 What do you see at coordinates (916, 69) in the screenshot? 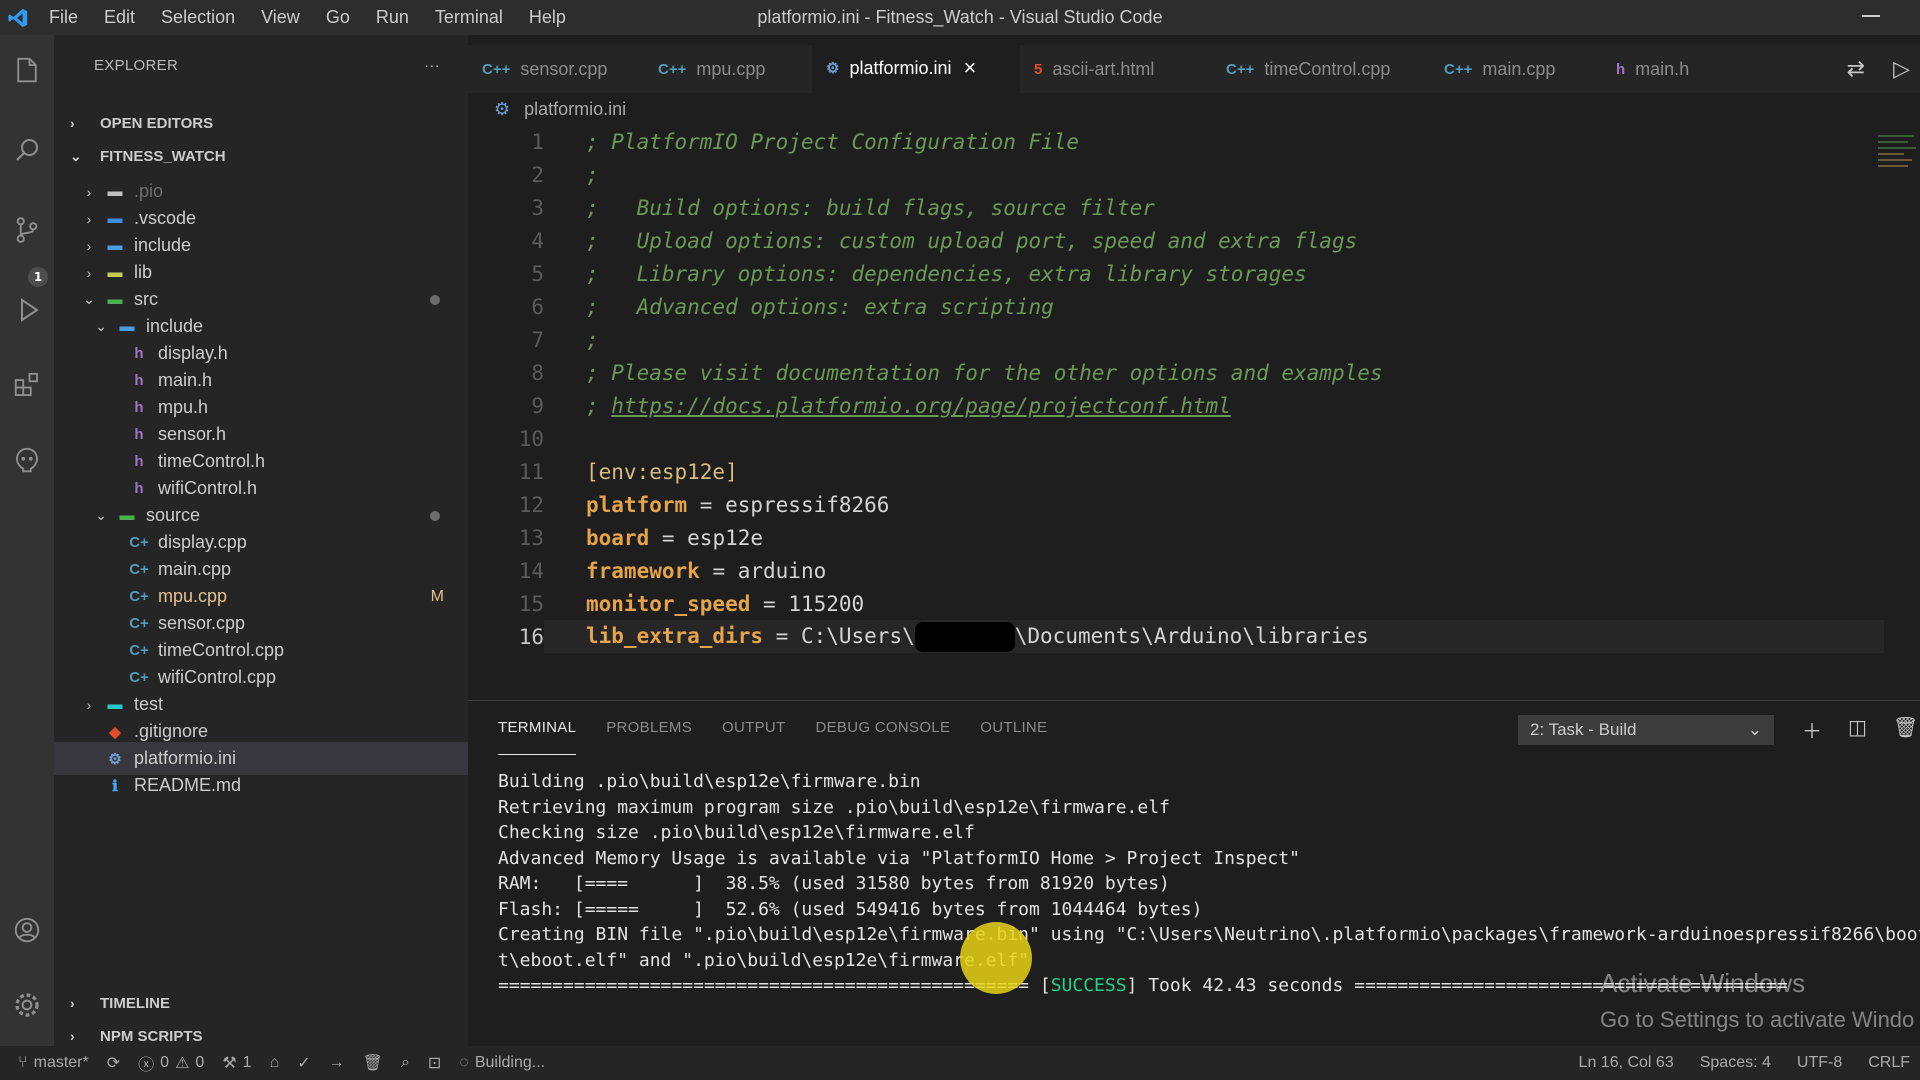
I see `tab-platformio-ini: ⚙ platformio.ini ×` at bounding box center [916, 69].